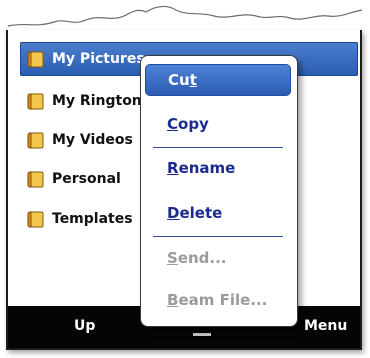 This screenshot has width=370, height=358. What do you see at coordinates (218, 124) in the screenshot?
I see `menu-item-copy: Copy` at bounding box center [218, 124].